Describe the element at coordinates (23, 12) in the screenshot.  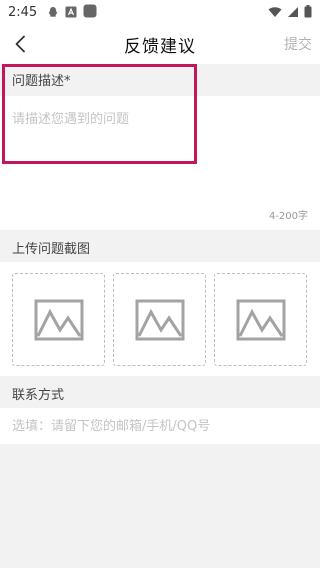
I see `status-time: 2:45` at that location.